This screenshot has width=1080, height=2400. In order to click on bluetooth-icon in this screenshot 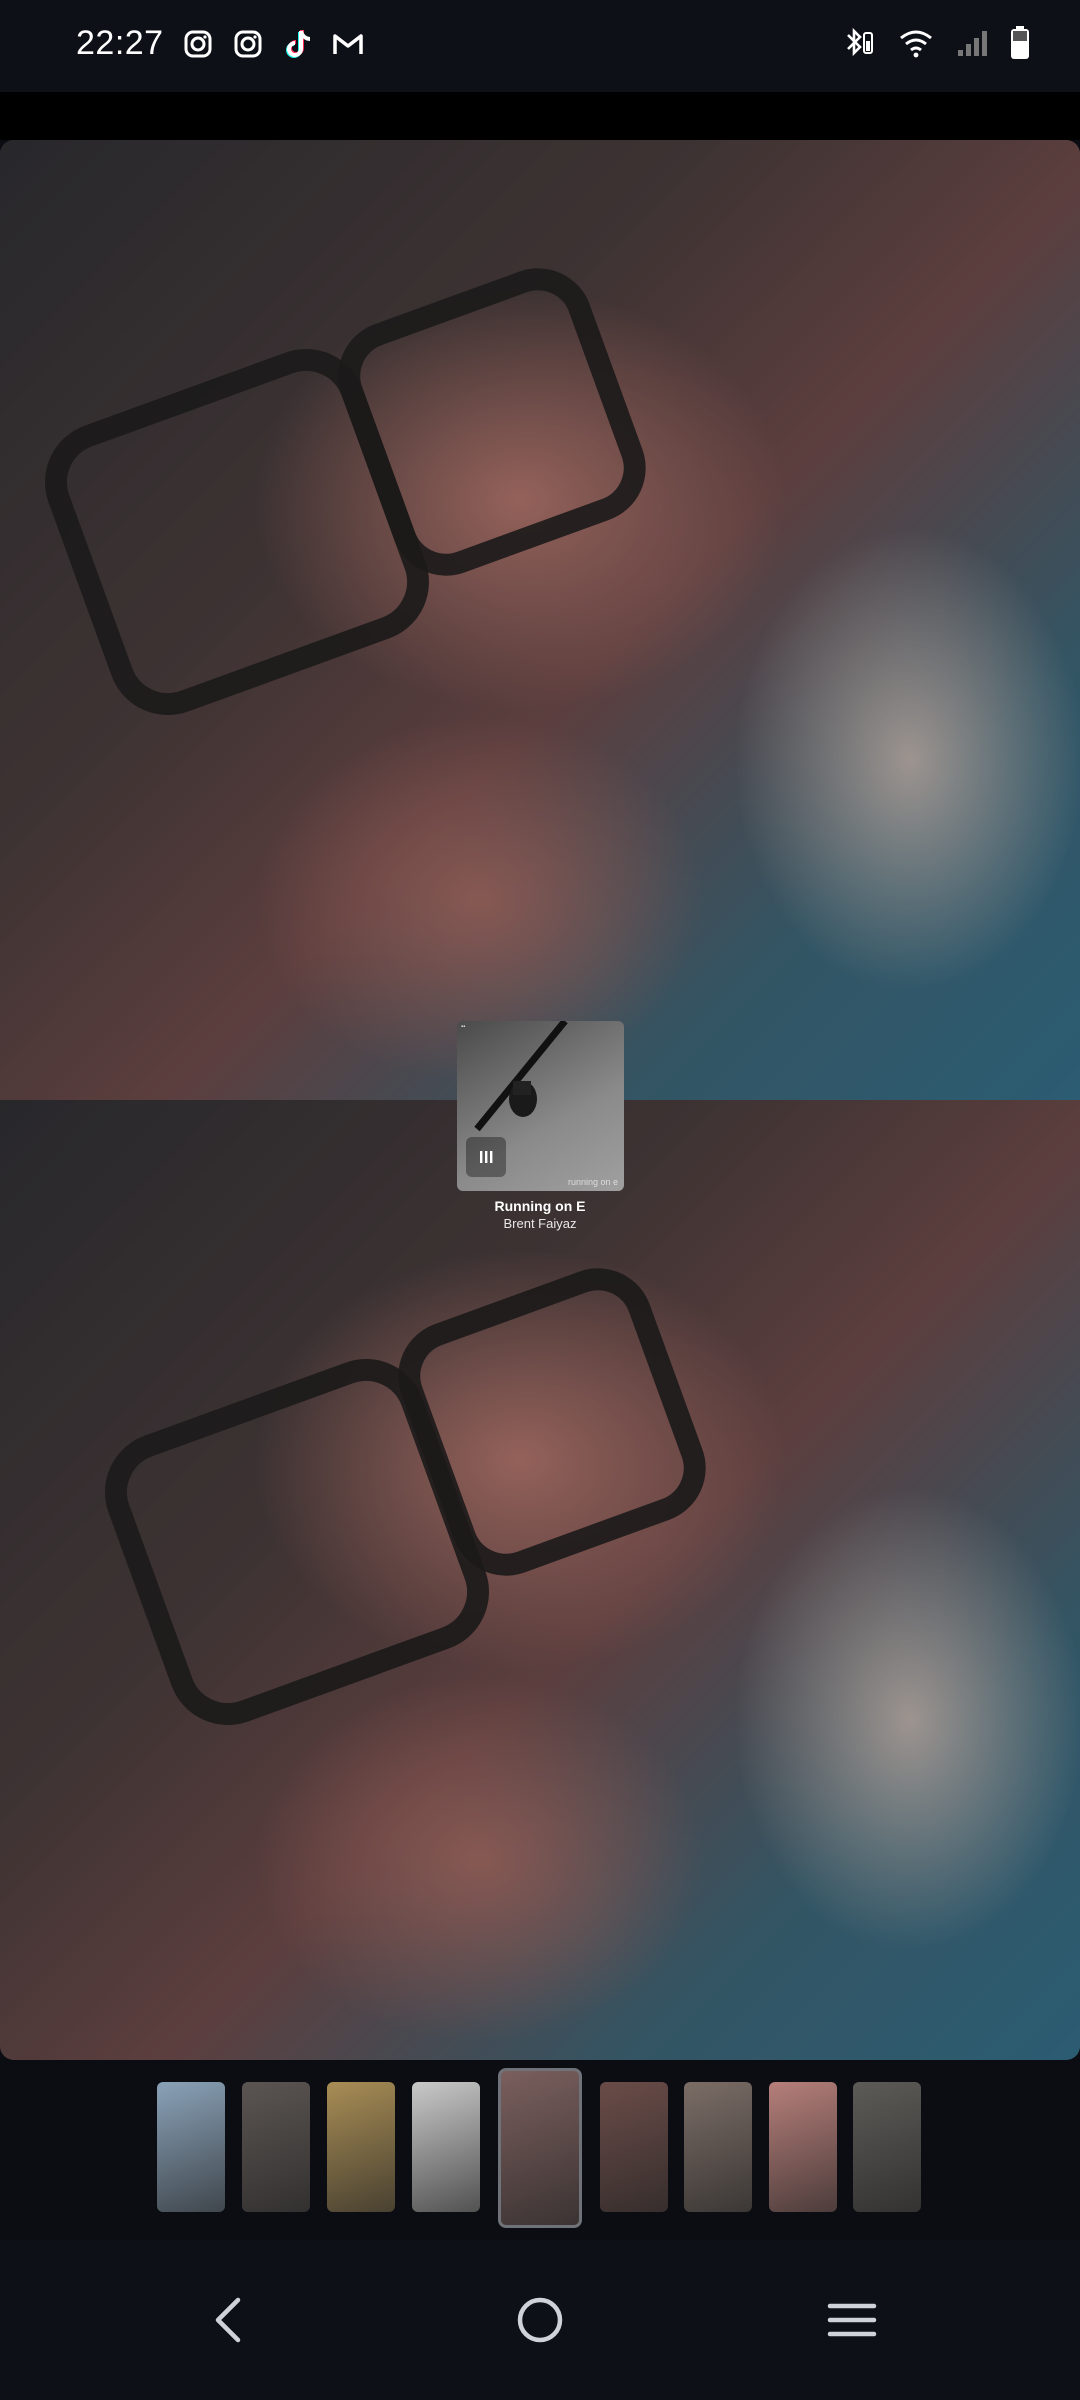, I will do `click(859, 45)`.